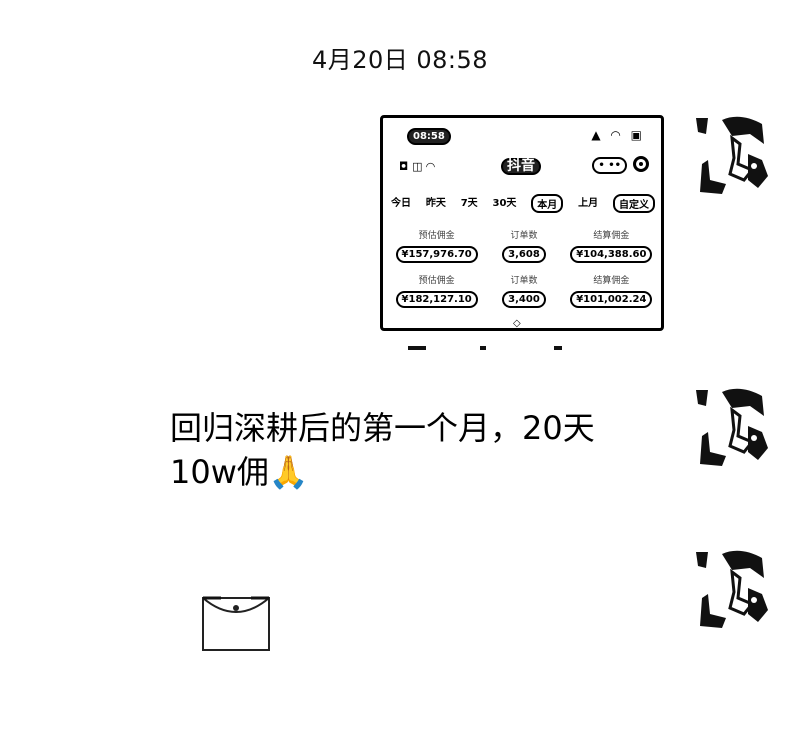 The width and height of the screenshot is (800, 756). I want to click on stat-value: ¥104,388.60, so click(611, 254).